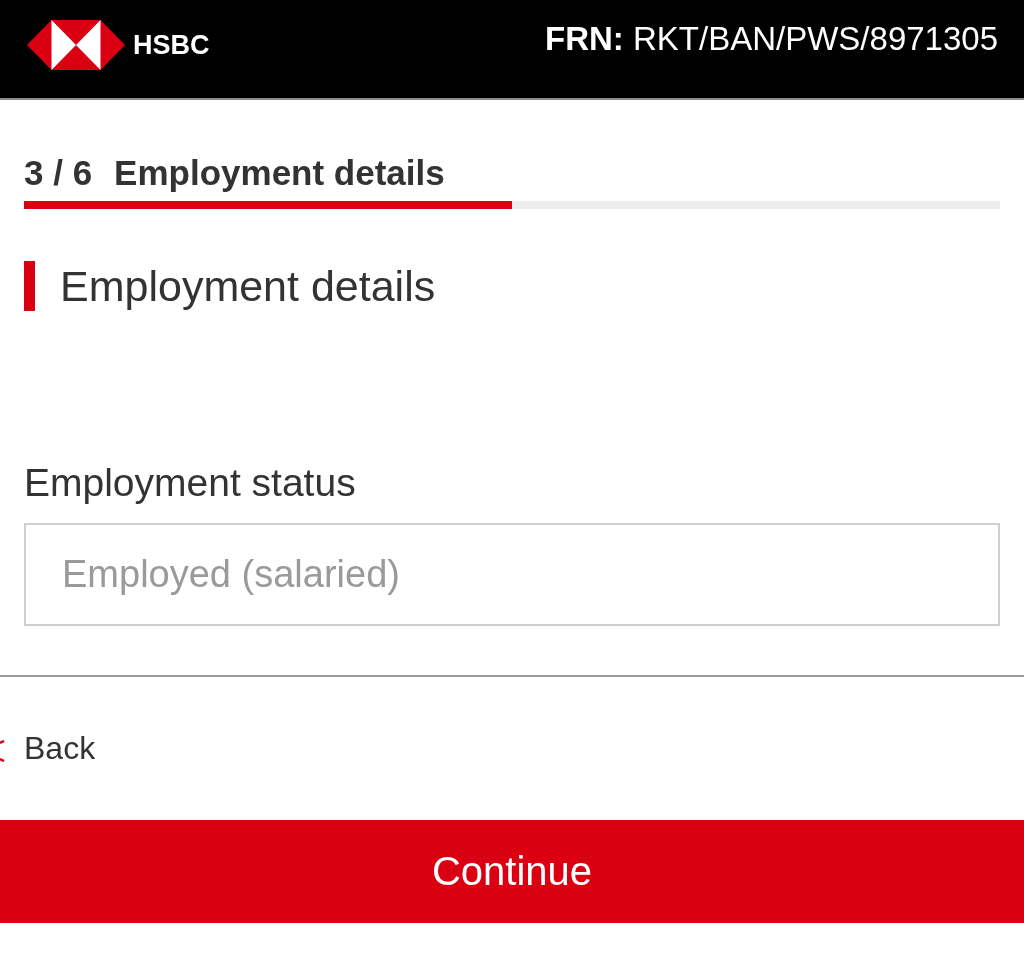 The height and width of the screenshot is (975, 1024). I want to click on chevron-icon, so click(2, 751).